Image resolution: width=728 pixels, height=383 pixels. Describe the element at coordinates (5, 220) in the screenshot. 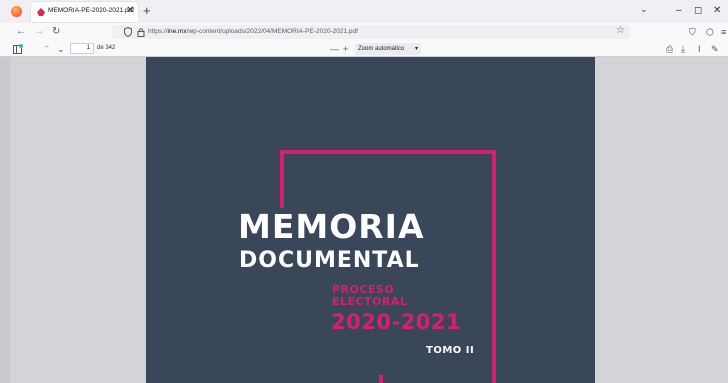

I see `viewer-left-strip` at that location.